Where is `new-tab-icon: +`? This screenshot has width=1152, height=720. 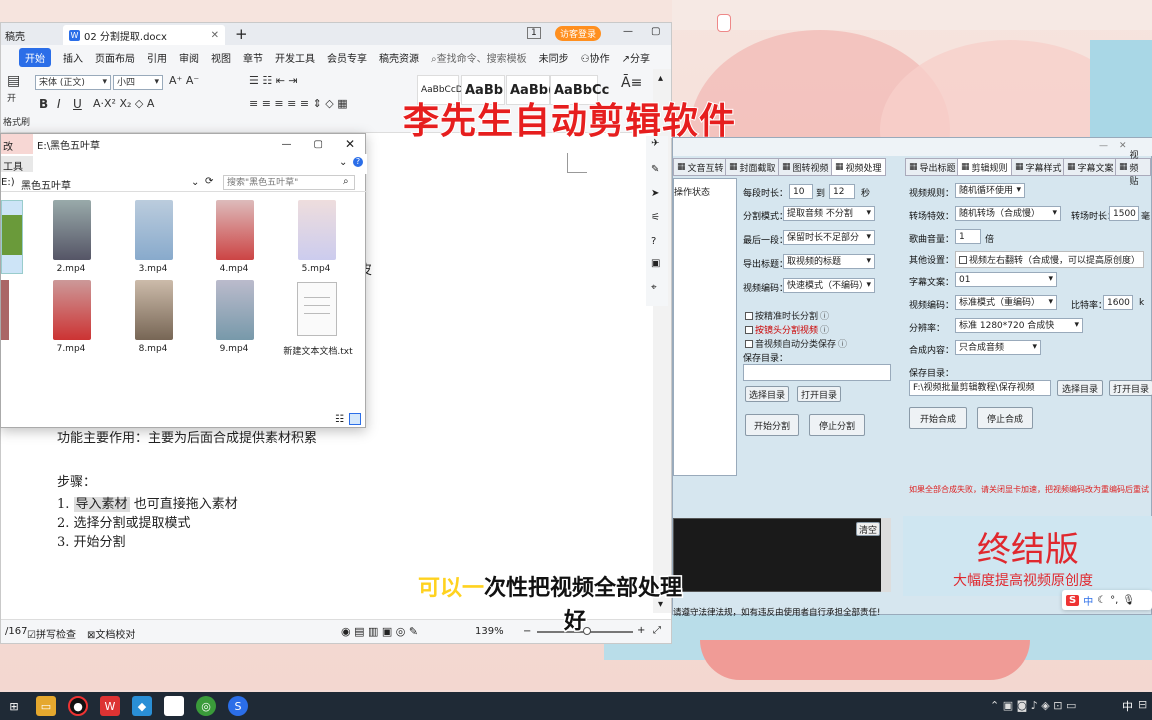
new-tab-icon: + is located at coordinates (241, 34).